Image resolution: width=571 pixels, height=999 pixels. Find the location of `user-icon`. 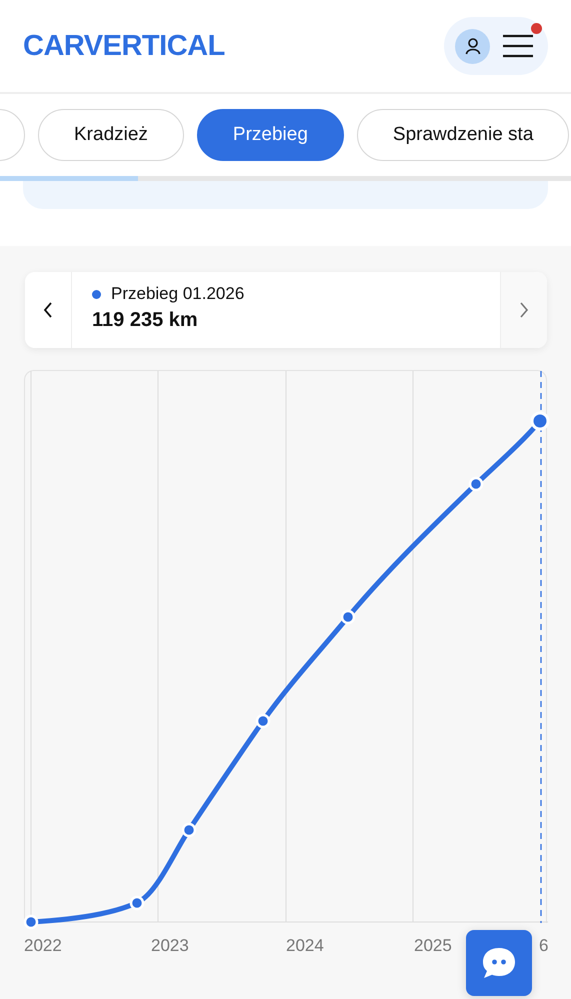

user-icon is located at coordinates (472, 46).